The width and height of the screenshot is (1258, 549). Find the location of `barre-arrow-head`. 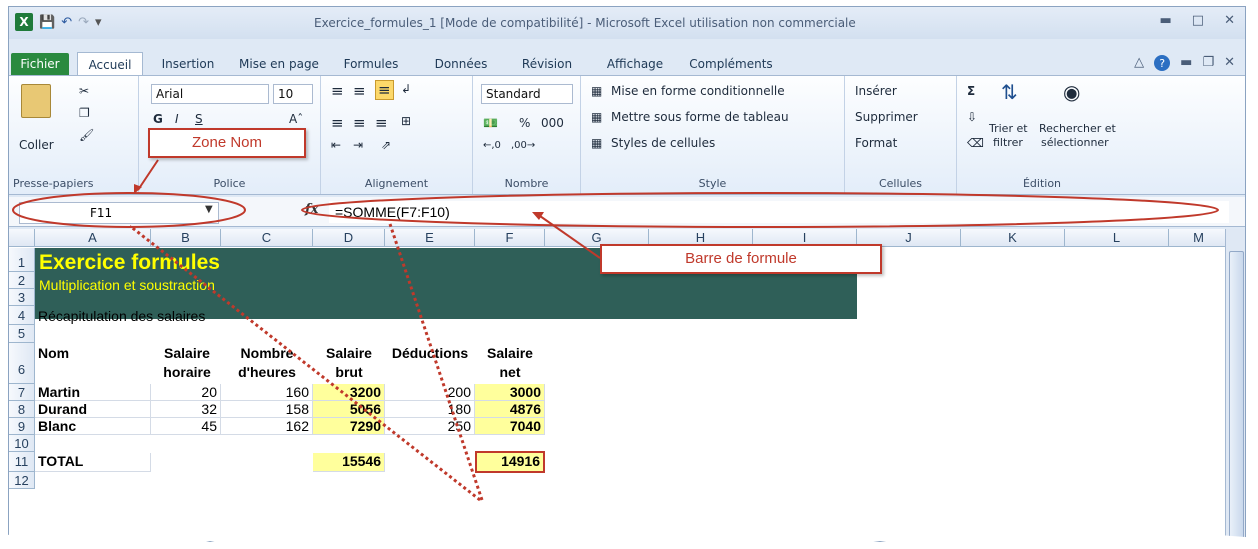

barre-arrow-head is located at coordinates (538, 216).